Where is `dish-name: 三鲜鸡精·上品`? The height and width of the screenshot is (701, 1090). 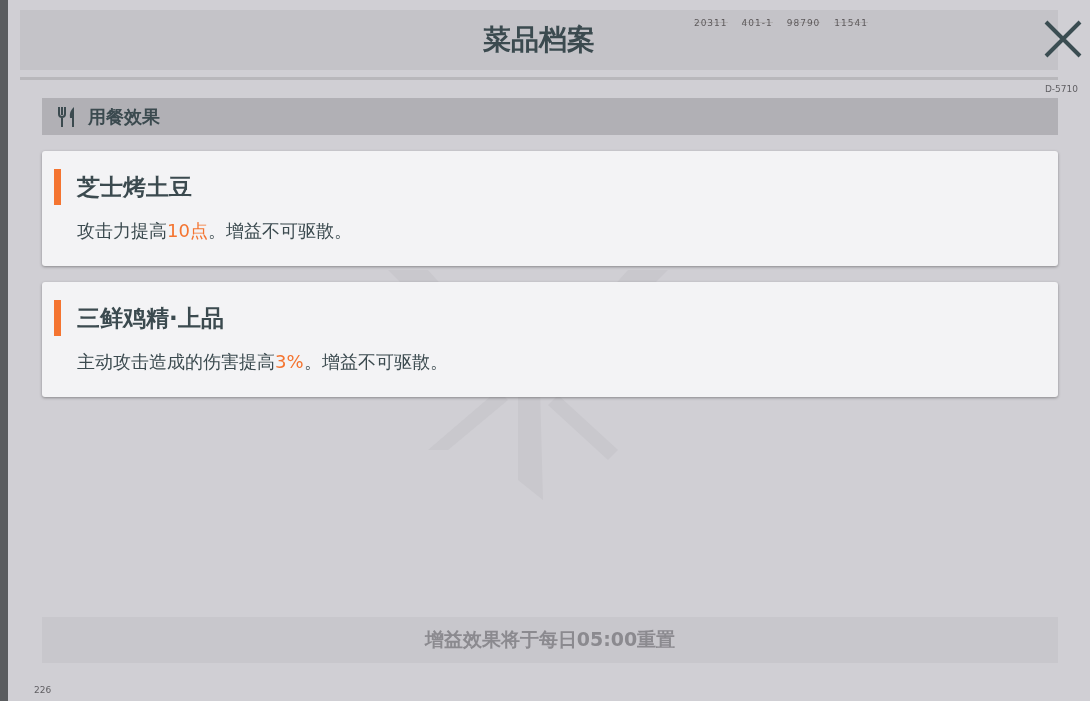
dish-name: 三鲜鸡精·上品 is located at coordinates (150, 318).